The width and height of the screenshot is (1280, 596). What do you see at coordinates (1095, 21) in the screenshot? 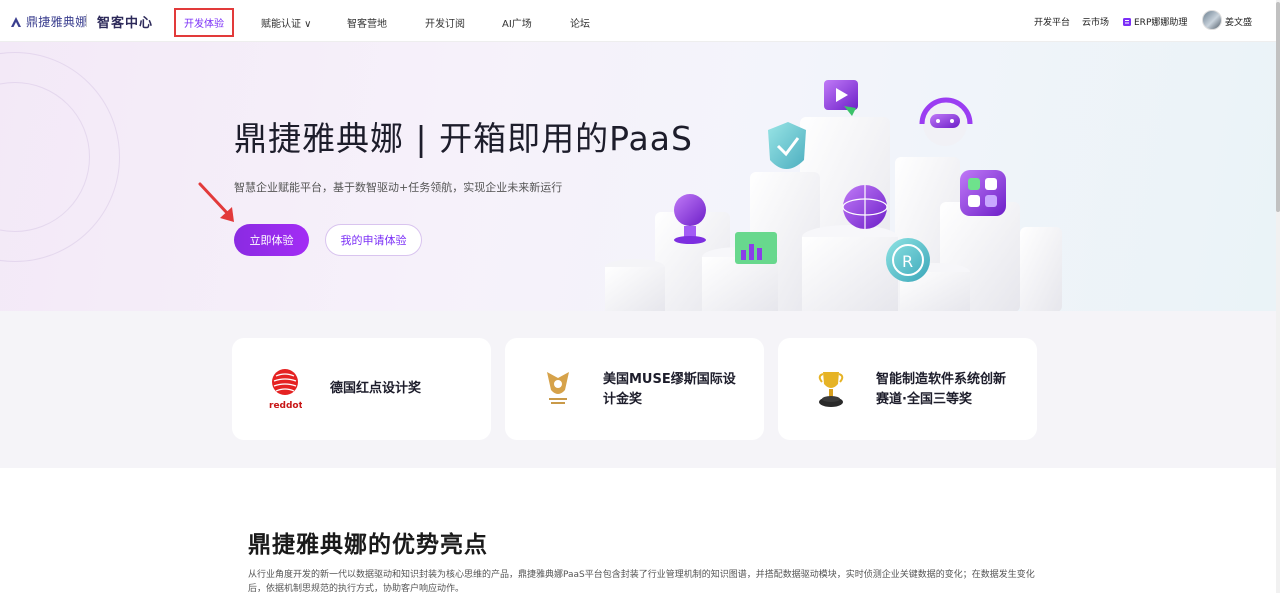
I see `cloud-market-link: 云市场` at bounding box center [1095, 21].